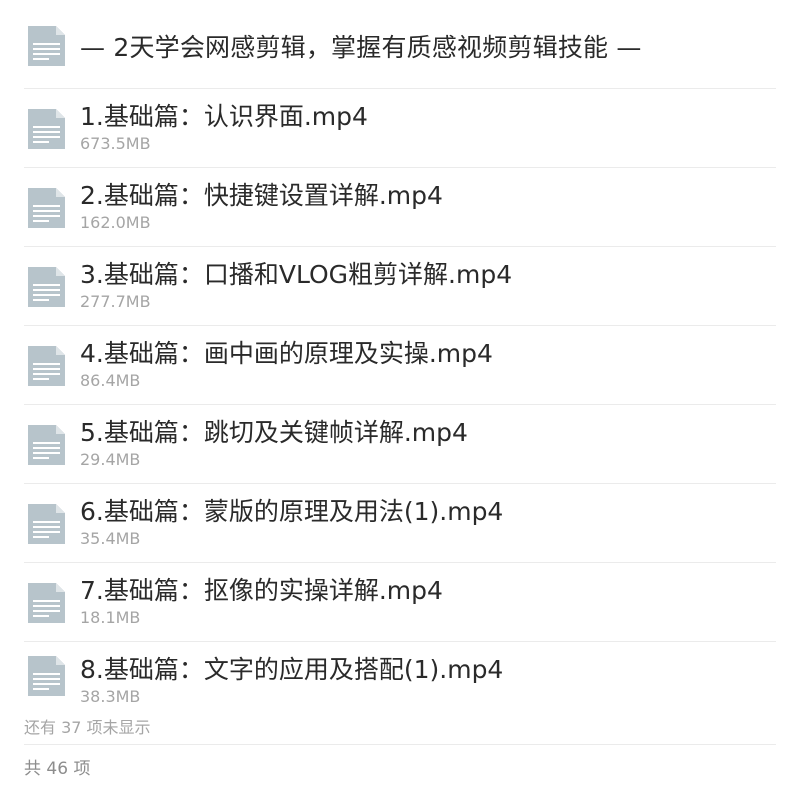 The image size is (800, 800). What do you see at coordinates (115, 143) in the screenshot?
I see `file-size: 673.5MB` at bounding box center [115, 143].